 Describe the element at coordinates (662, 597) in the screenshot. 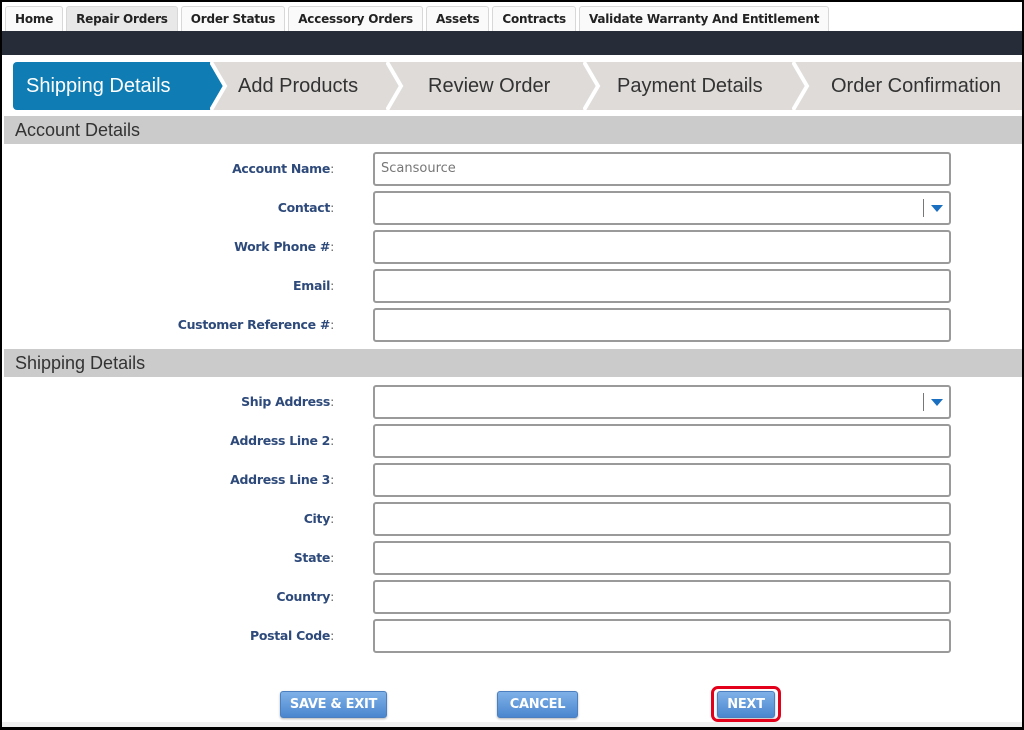

I see `country-input` at that location.